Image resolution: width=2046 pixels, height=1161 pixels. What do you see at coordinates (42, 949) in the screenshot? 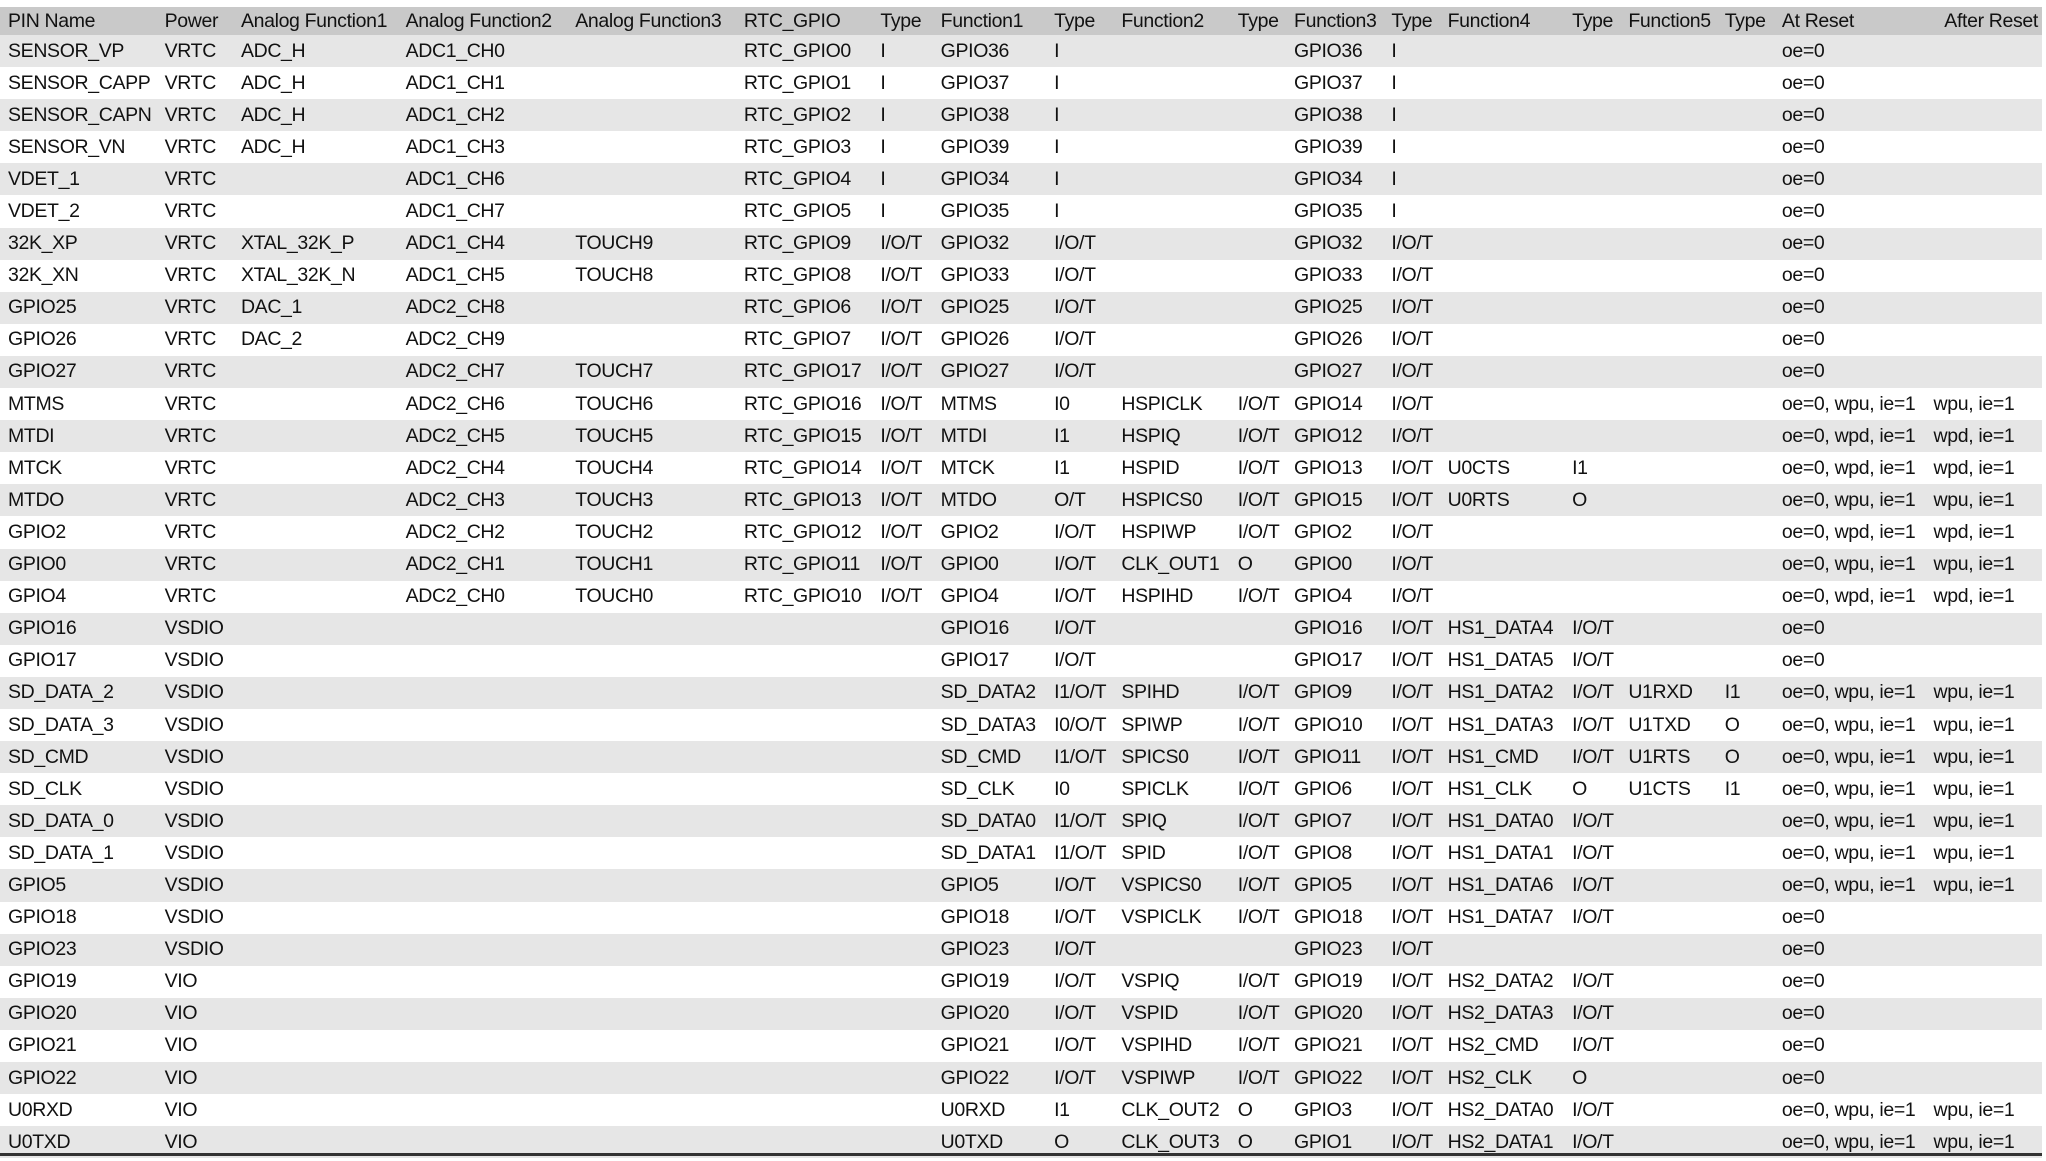
I see `table-cell: GPIO23` at bounding box center [42, 949].